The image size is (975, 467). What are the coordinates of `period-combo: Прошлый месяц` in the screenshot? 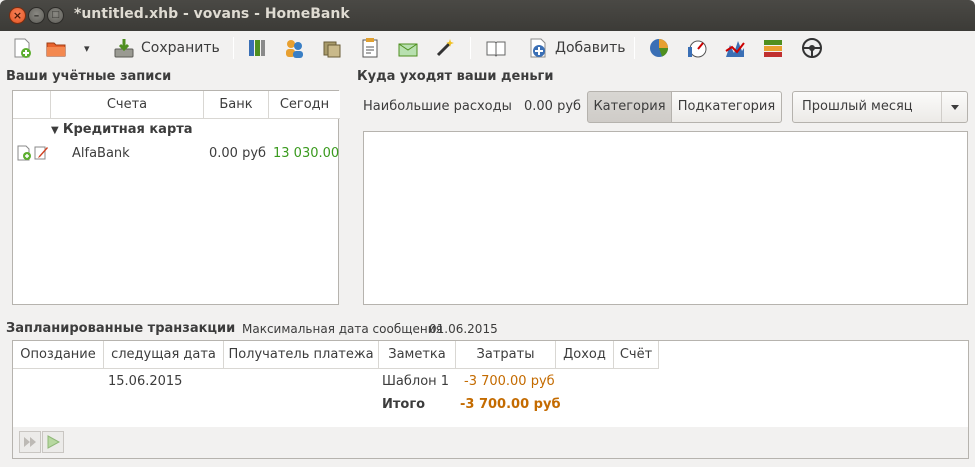 It's located at (880, 107).